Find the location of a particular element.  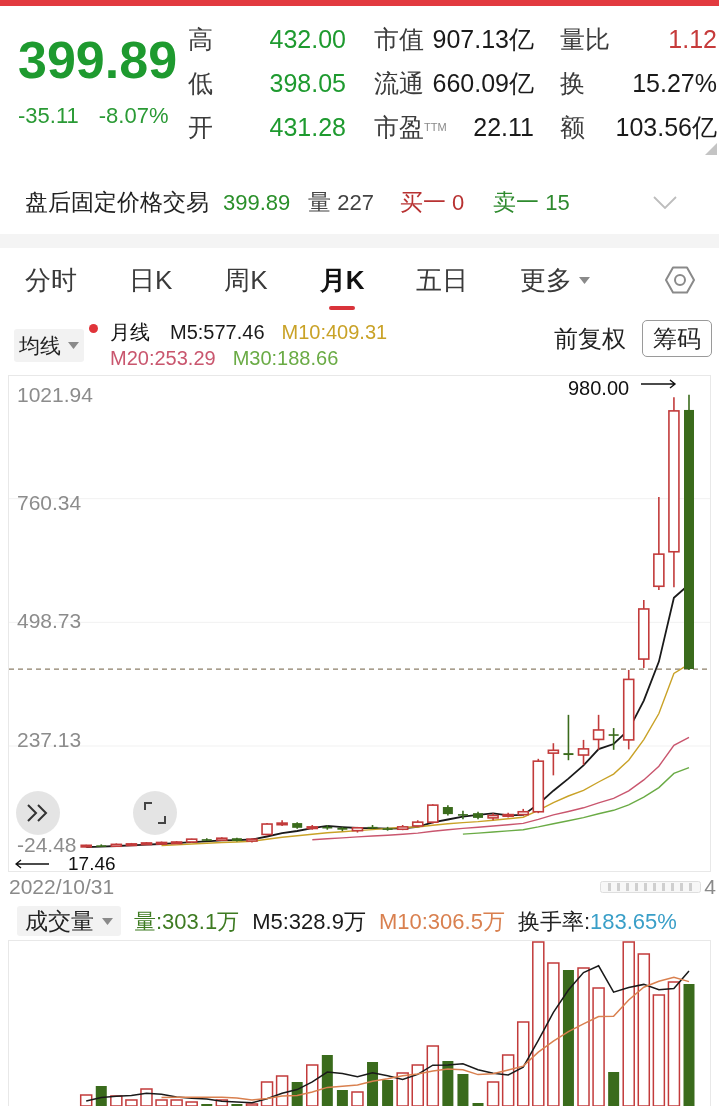

stat-value: 22.11 is located at coordinates (503, 128).